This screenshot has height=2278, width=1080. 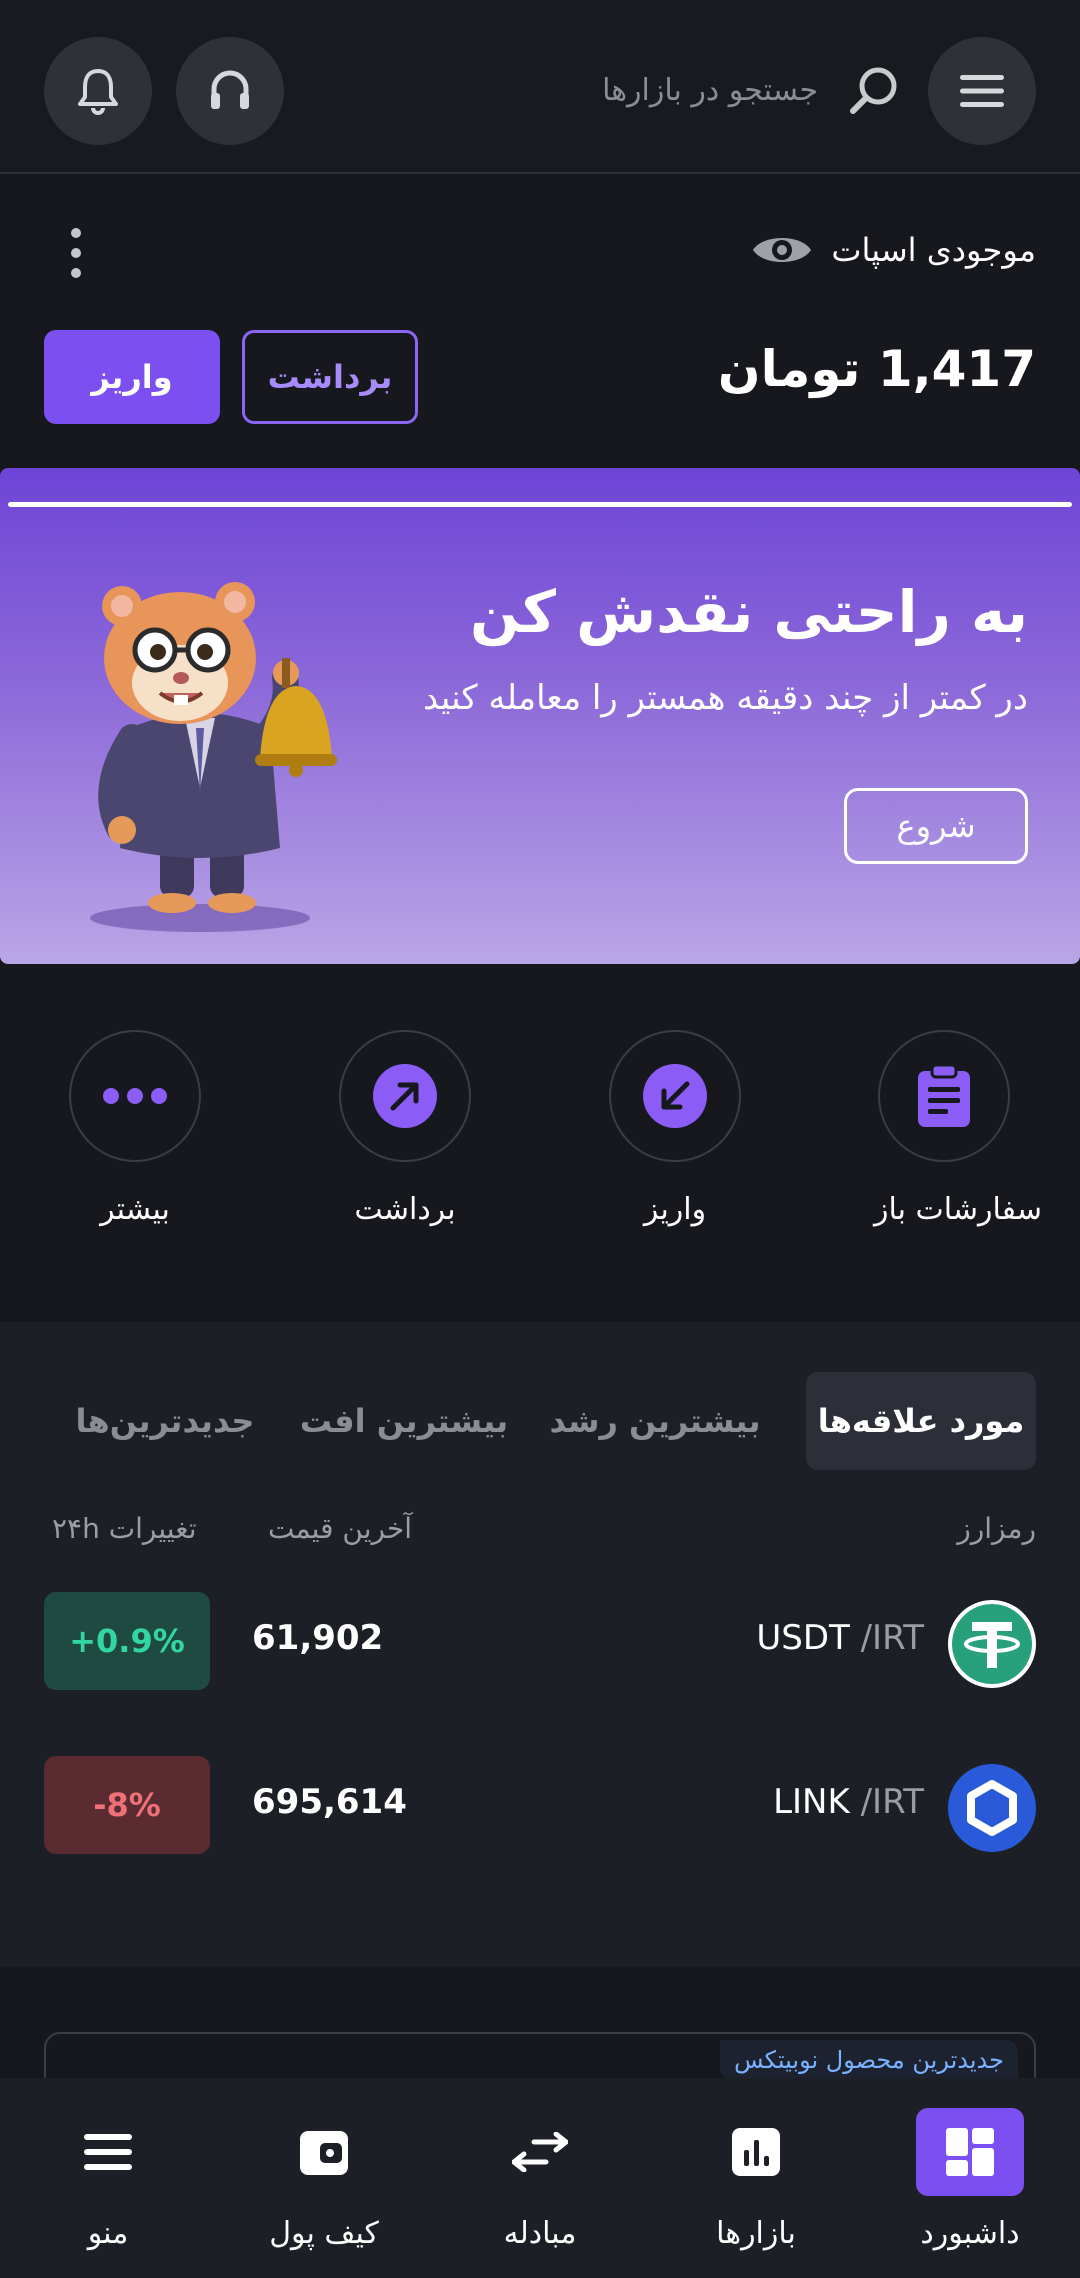 I want to click on more-dots-icon, so click(x=135, y=1096).